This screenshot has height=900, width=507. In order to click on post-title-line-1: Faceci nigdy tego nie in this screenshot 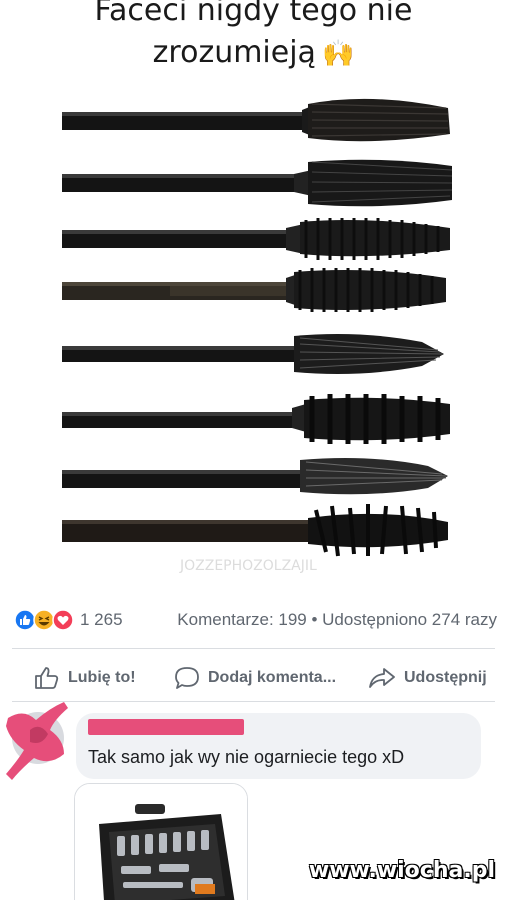, I will do `click(253, 14)`.